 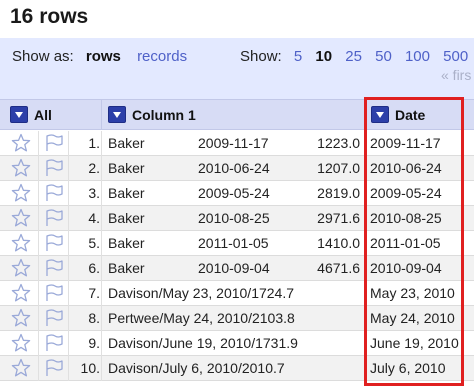 What do you see at coordinates (234, 218) in the screenshot?
I see `cell-date: 2010-08-25` at bounding box center [234, 218].